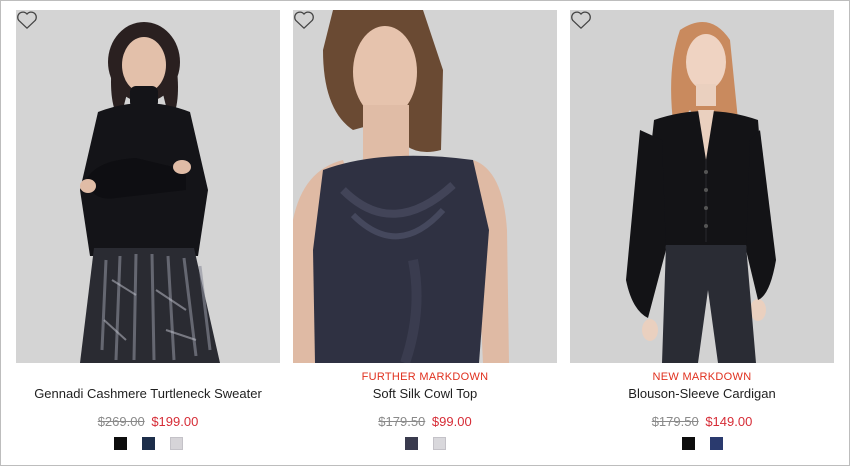 The width and height of the screenshot is (850, 466). What do you see at coordinates (148, 377) in the screenshot?
I see `product-badge` at bounding box center [148, 377].